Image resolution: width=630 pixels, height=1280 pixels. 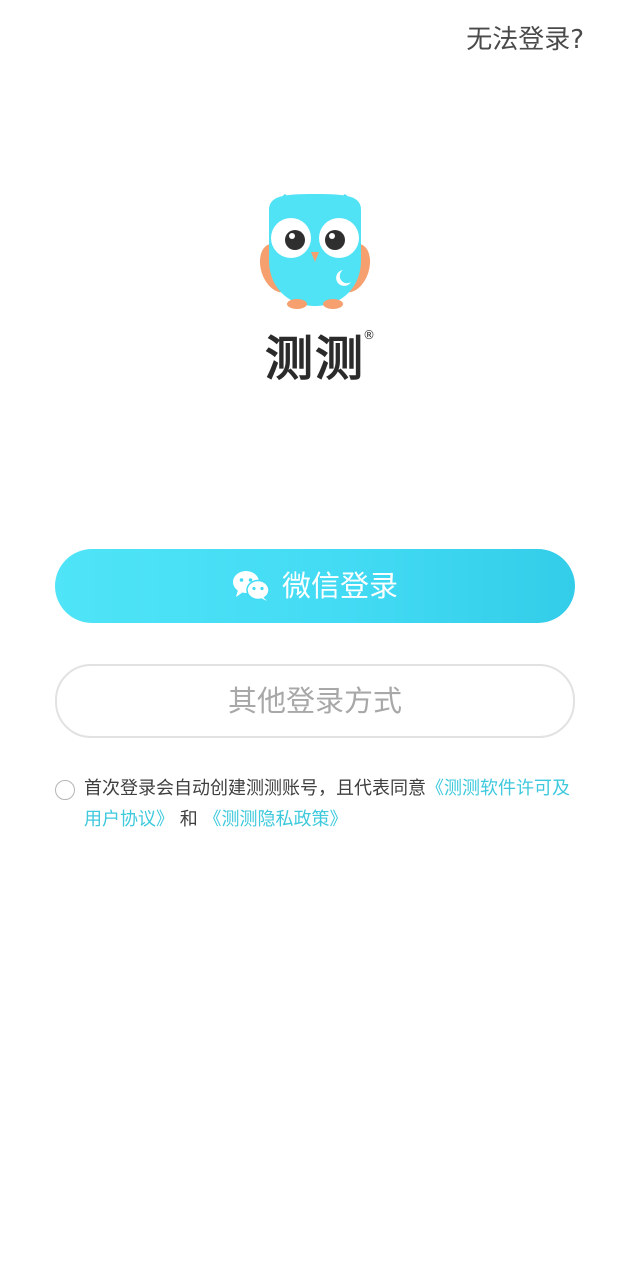 I want to click on cannot-login-link: 无法登录?, so click(x=525, y=40).